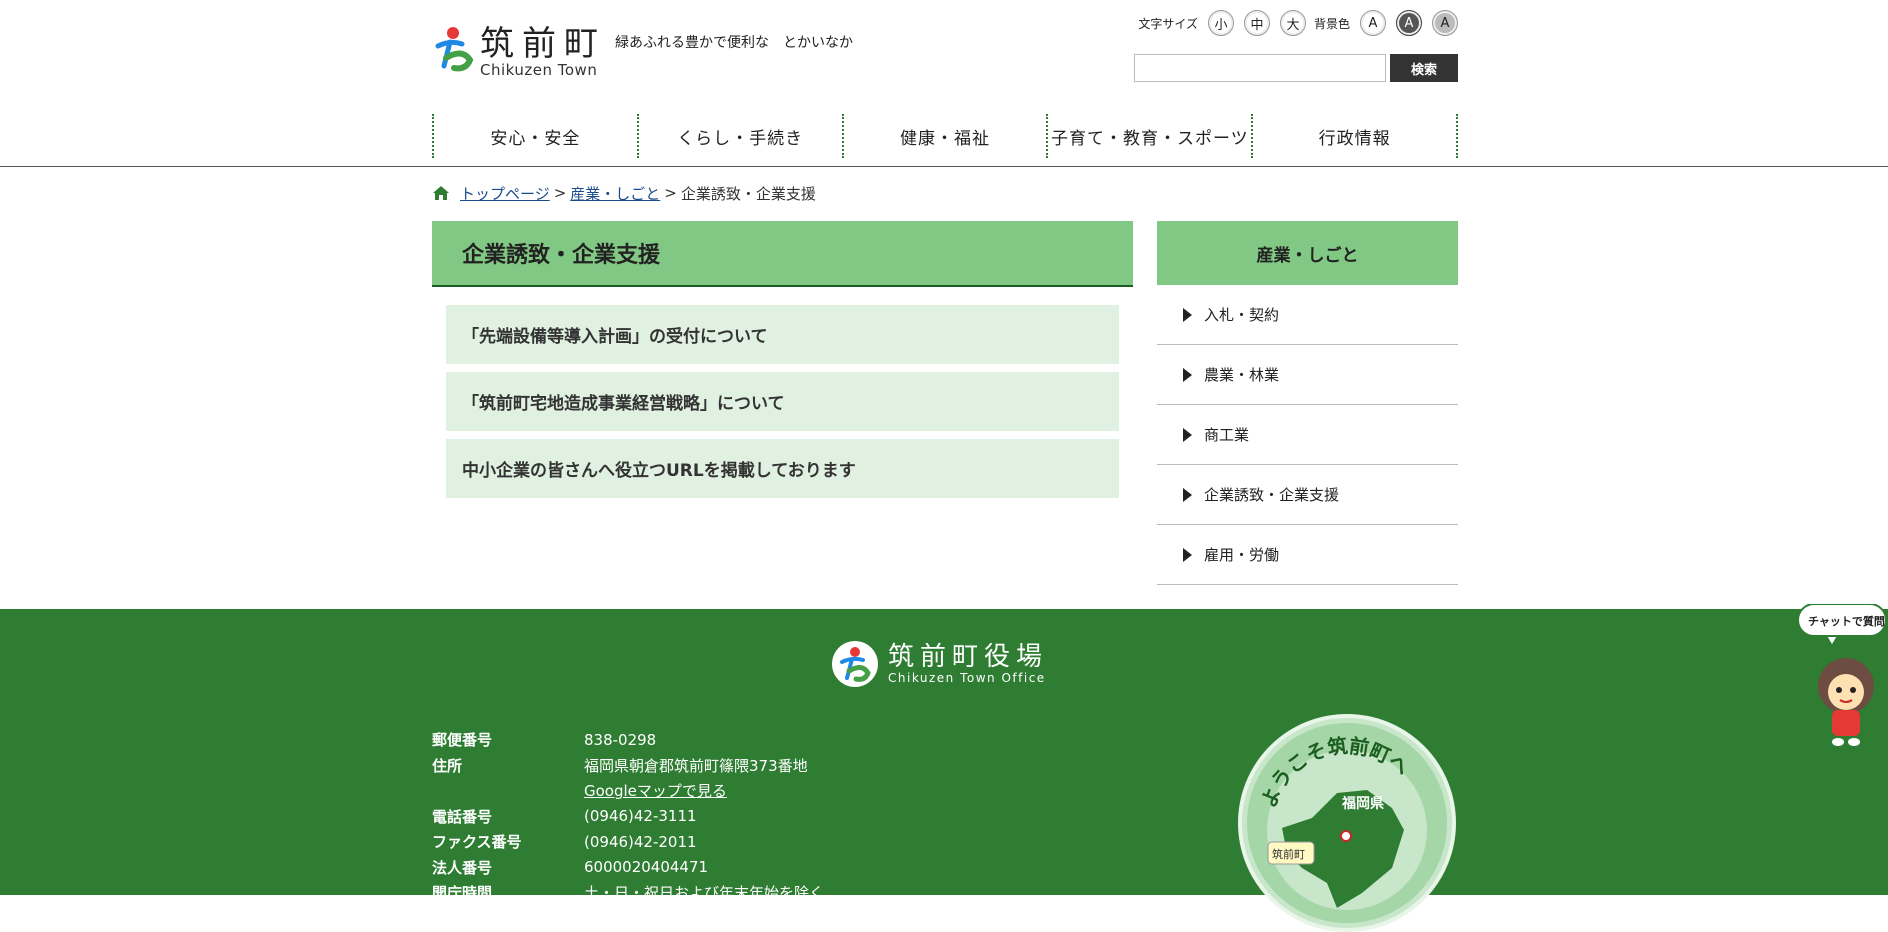 The image size is (1888, 932). Describe the element at coordinates (734, 43) in the screenshot. I see `site-tagline: 緑あふれる豊かで便利な とかいなか` at that location.